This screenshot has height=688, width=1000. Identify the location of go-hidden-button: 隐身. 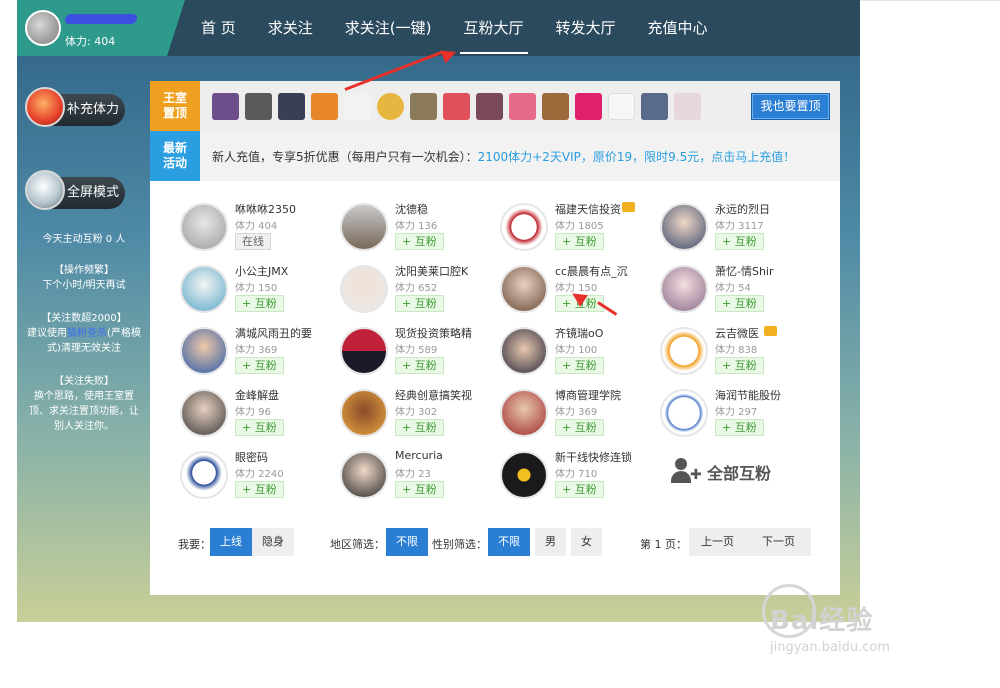
(273, 542).